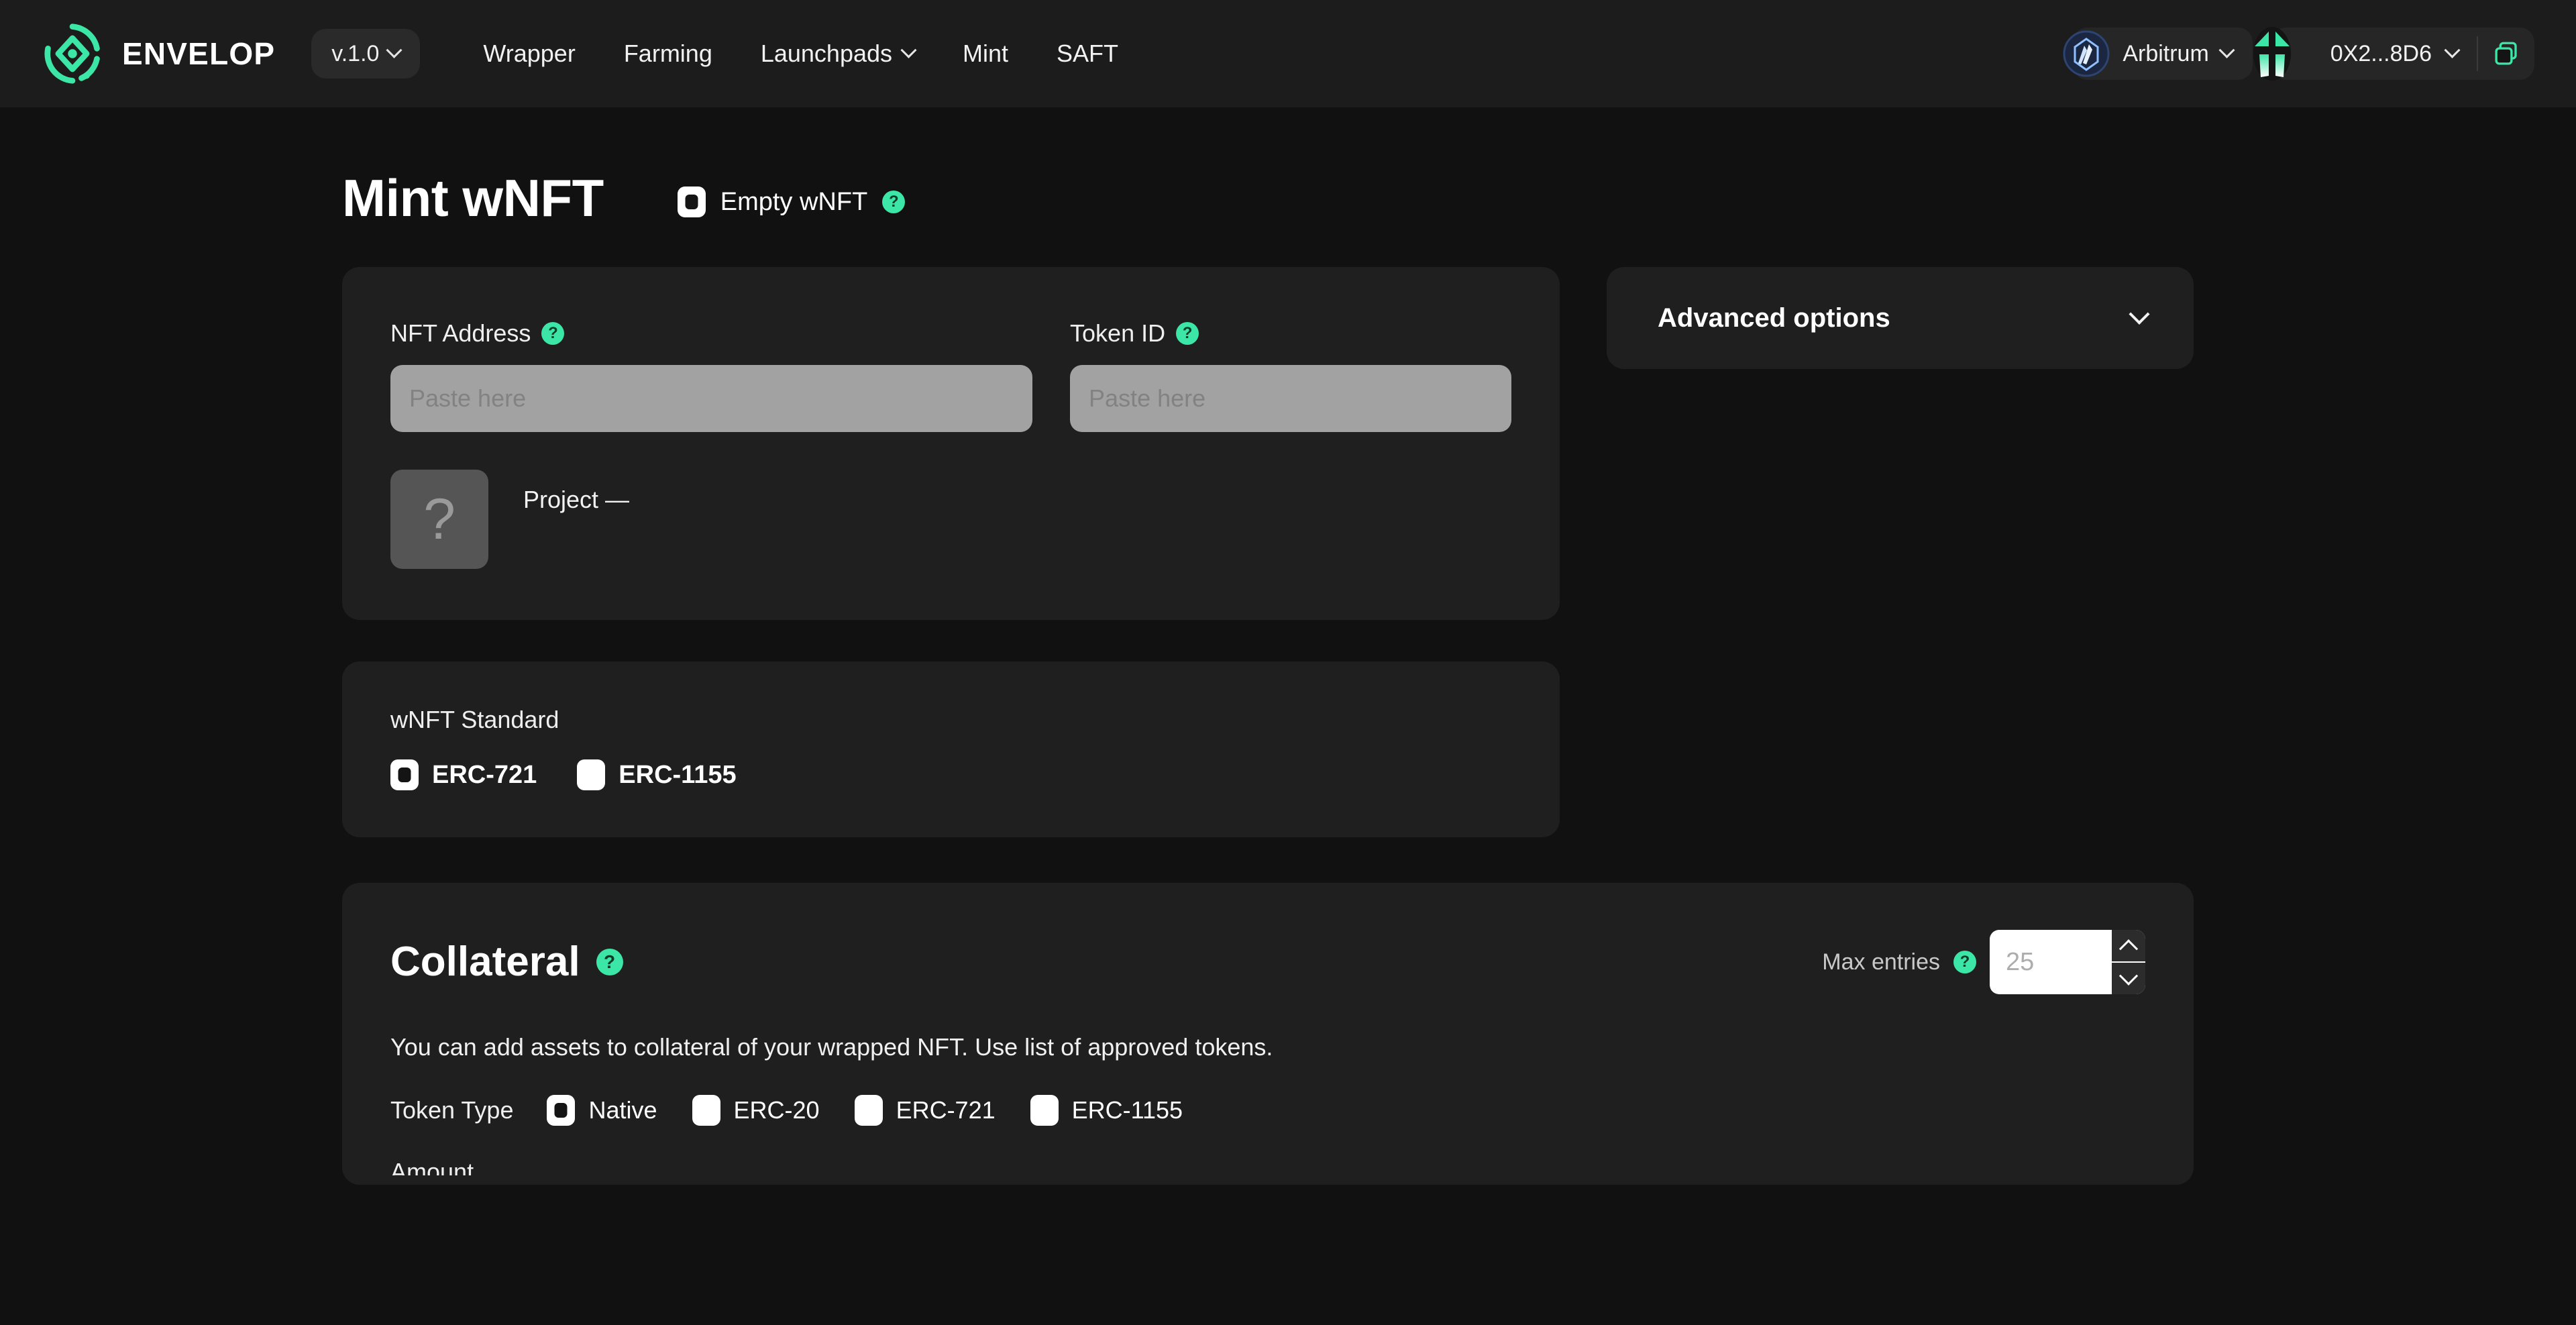  I want to click on project-name: Project —, so click(576, 499).